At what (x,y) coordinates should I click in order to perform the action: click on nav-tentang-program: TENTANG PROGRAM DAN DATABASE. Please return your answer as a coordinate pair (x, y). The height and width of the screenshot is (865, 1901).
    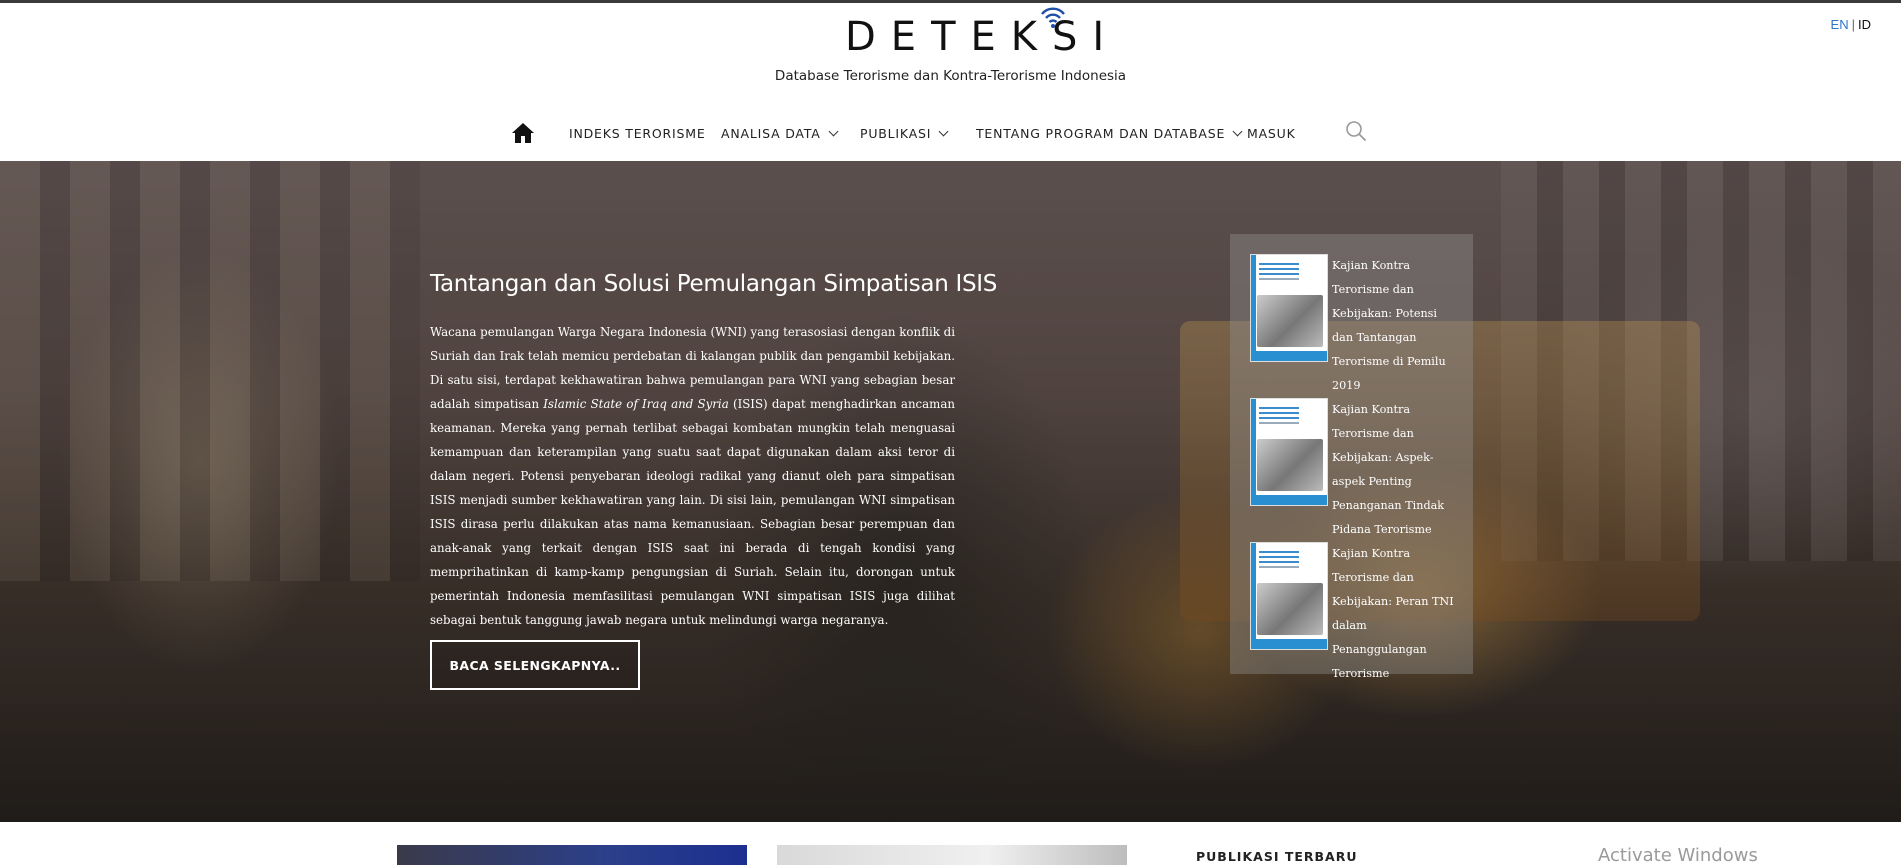
    Looking at the image, I should click on (1109, 133).